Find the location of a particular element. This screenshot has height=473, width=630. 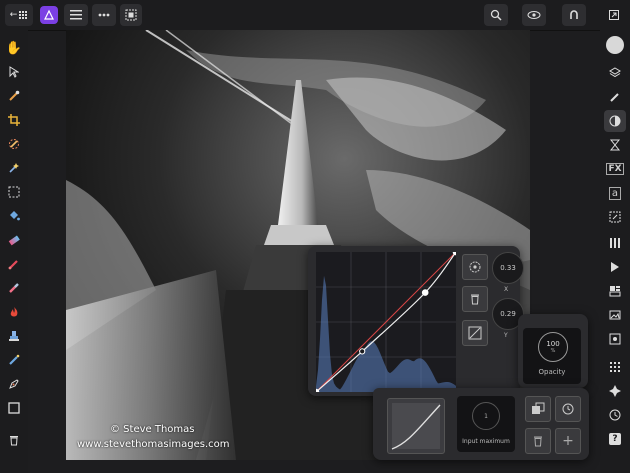

reset-adjustment-button is located at coordinates (568, 409).